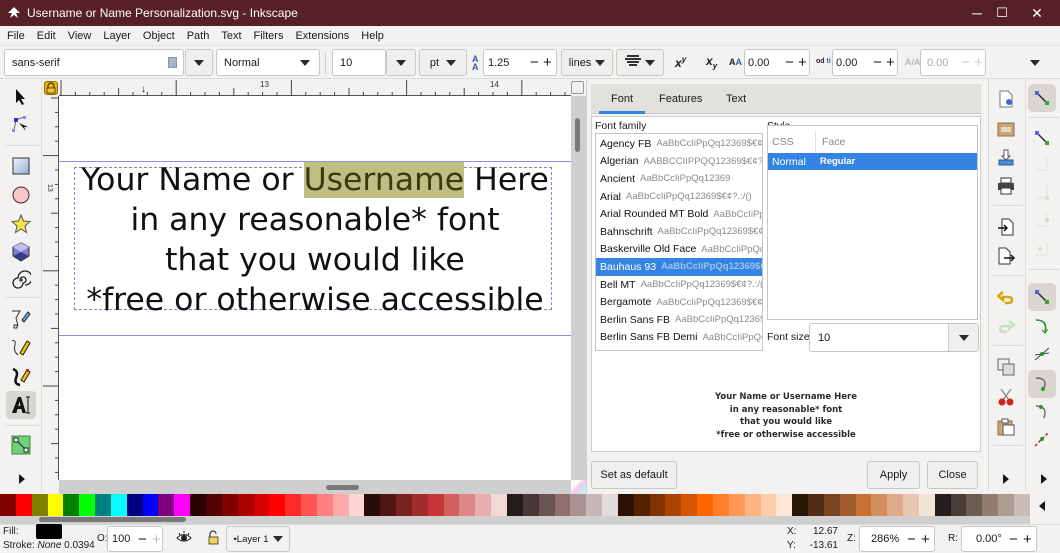  I want to click on text-tool, so click(21, 405).